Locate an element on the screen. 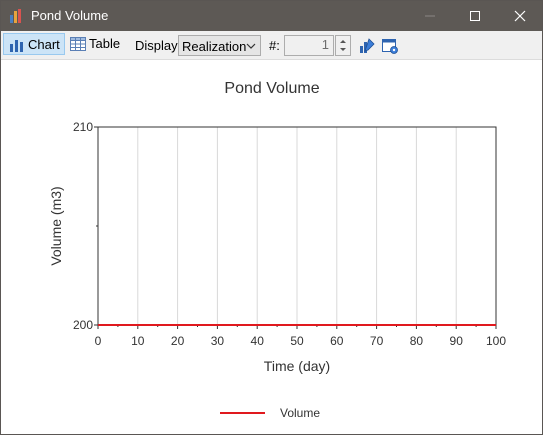 This screenshot has width=543, height=435. table-view-label: Table is located at coordinates (105, 43).